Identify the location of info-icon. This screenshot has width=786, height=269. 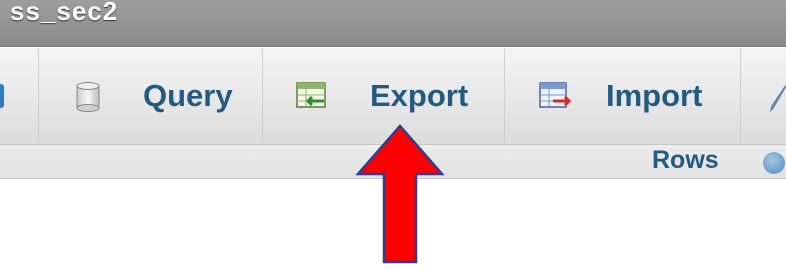
(774, 163).